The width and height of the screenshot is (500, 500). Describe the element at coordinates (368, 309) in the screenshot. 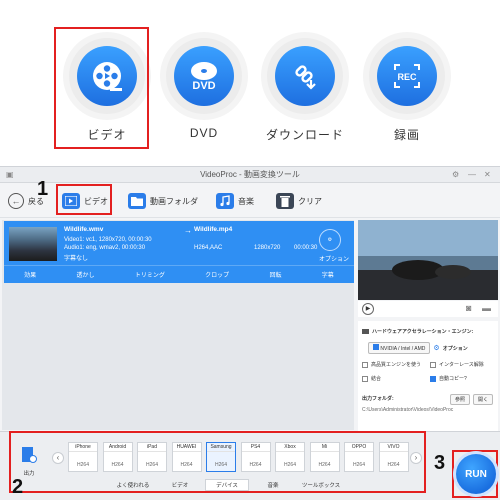

I see `play-icon: ▶` at that location.